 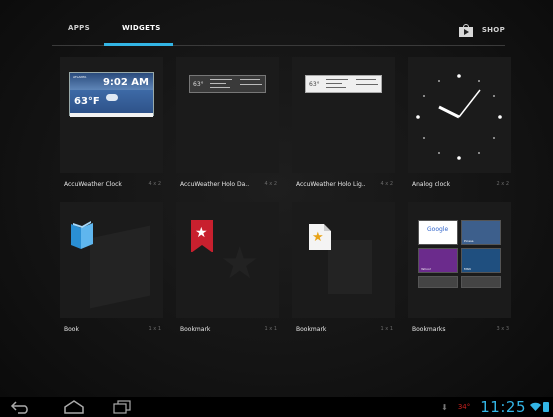 I want to click on status-clock: 11:25, so click(x=503, y=407).